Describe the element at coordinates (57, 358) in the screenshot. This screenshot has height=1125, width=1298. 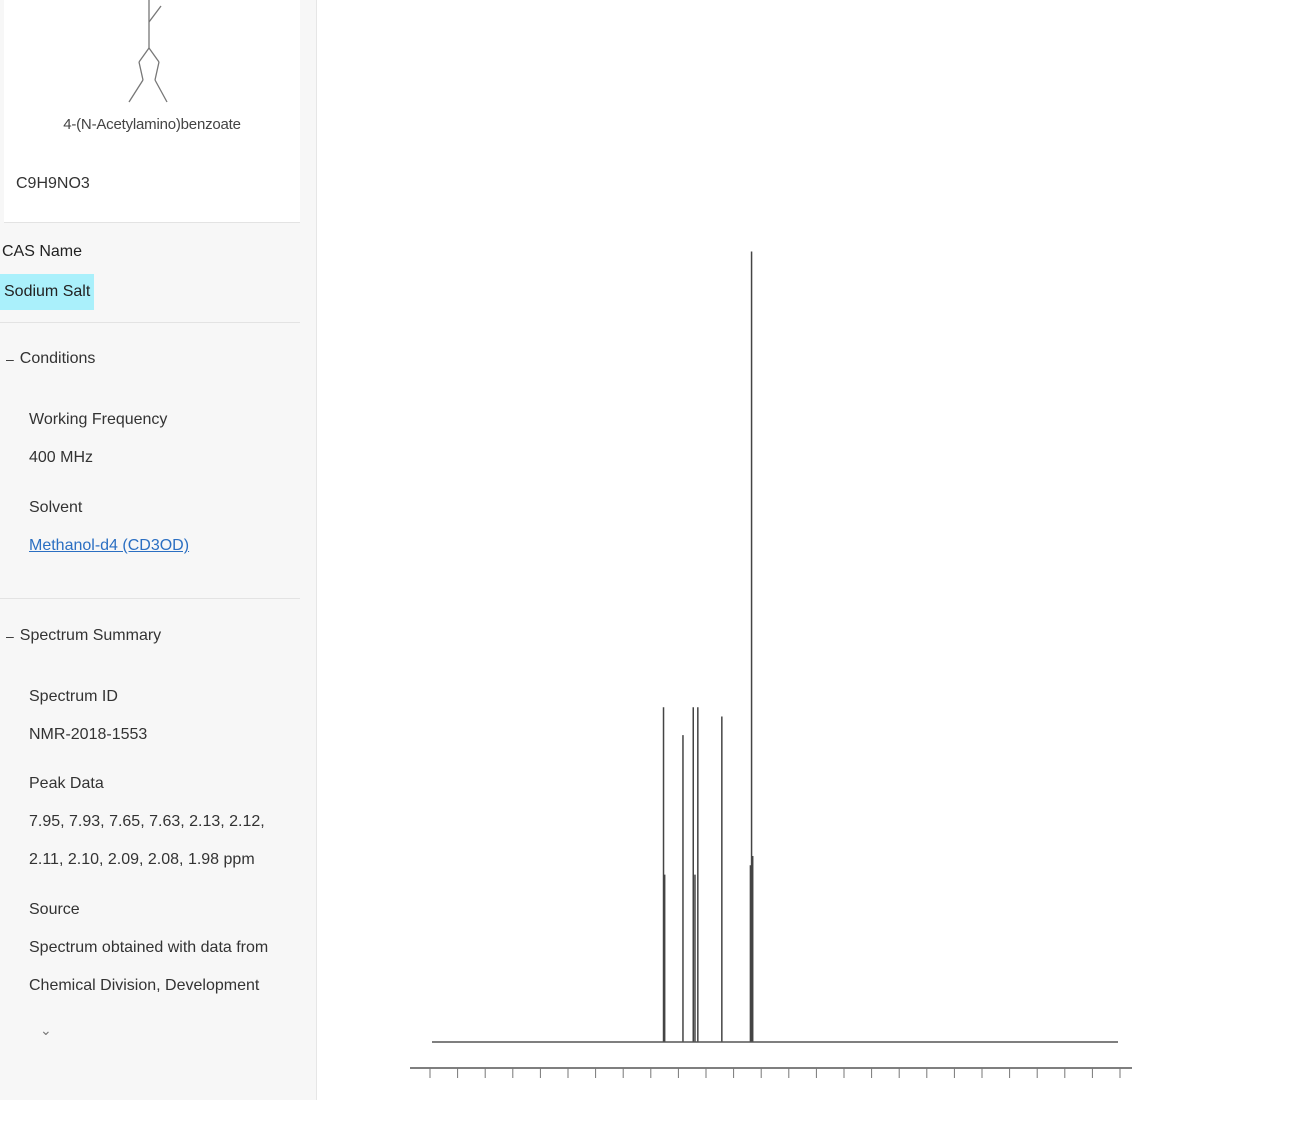
I see `conditions-title: Conditions` at that location.